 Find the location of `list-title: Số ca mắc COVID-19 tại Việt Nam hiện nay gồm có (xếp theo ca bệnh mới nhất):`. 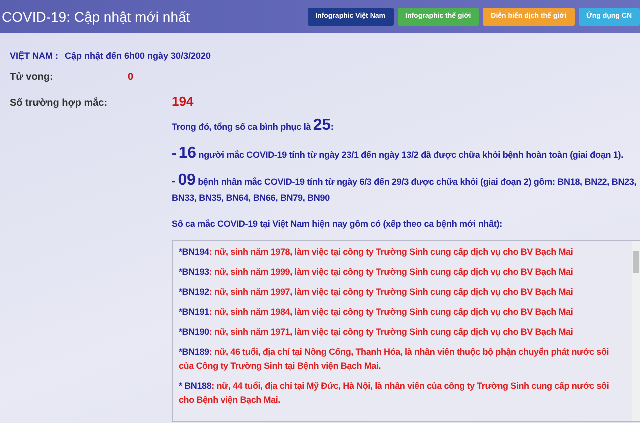

list-title: Số ca mắc COVID-19 tại Việt Nam hiện nay gồm có (xếp theo ca bệnh mới nhất): is located at coordinates (338, 224).